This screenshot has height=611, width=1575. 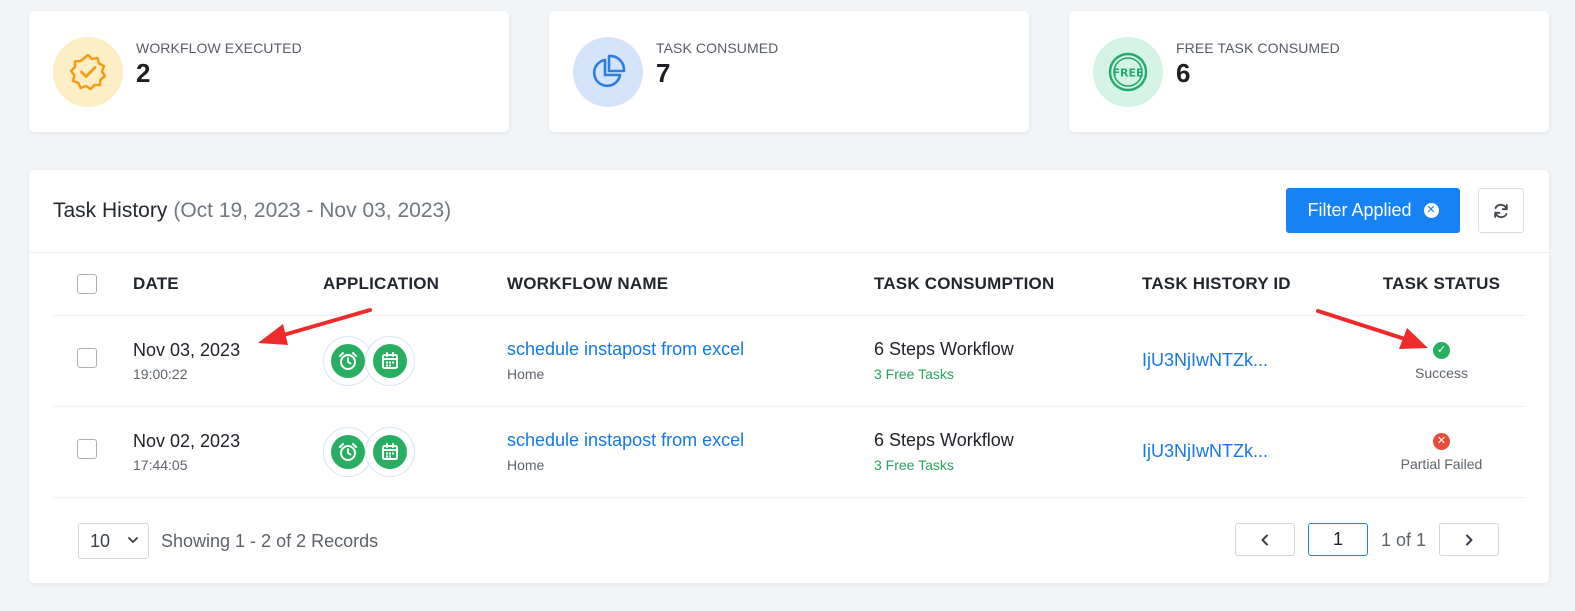 I want to click on column-header-date: DATE, so click(x=228, y=285).